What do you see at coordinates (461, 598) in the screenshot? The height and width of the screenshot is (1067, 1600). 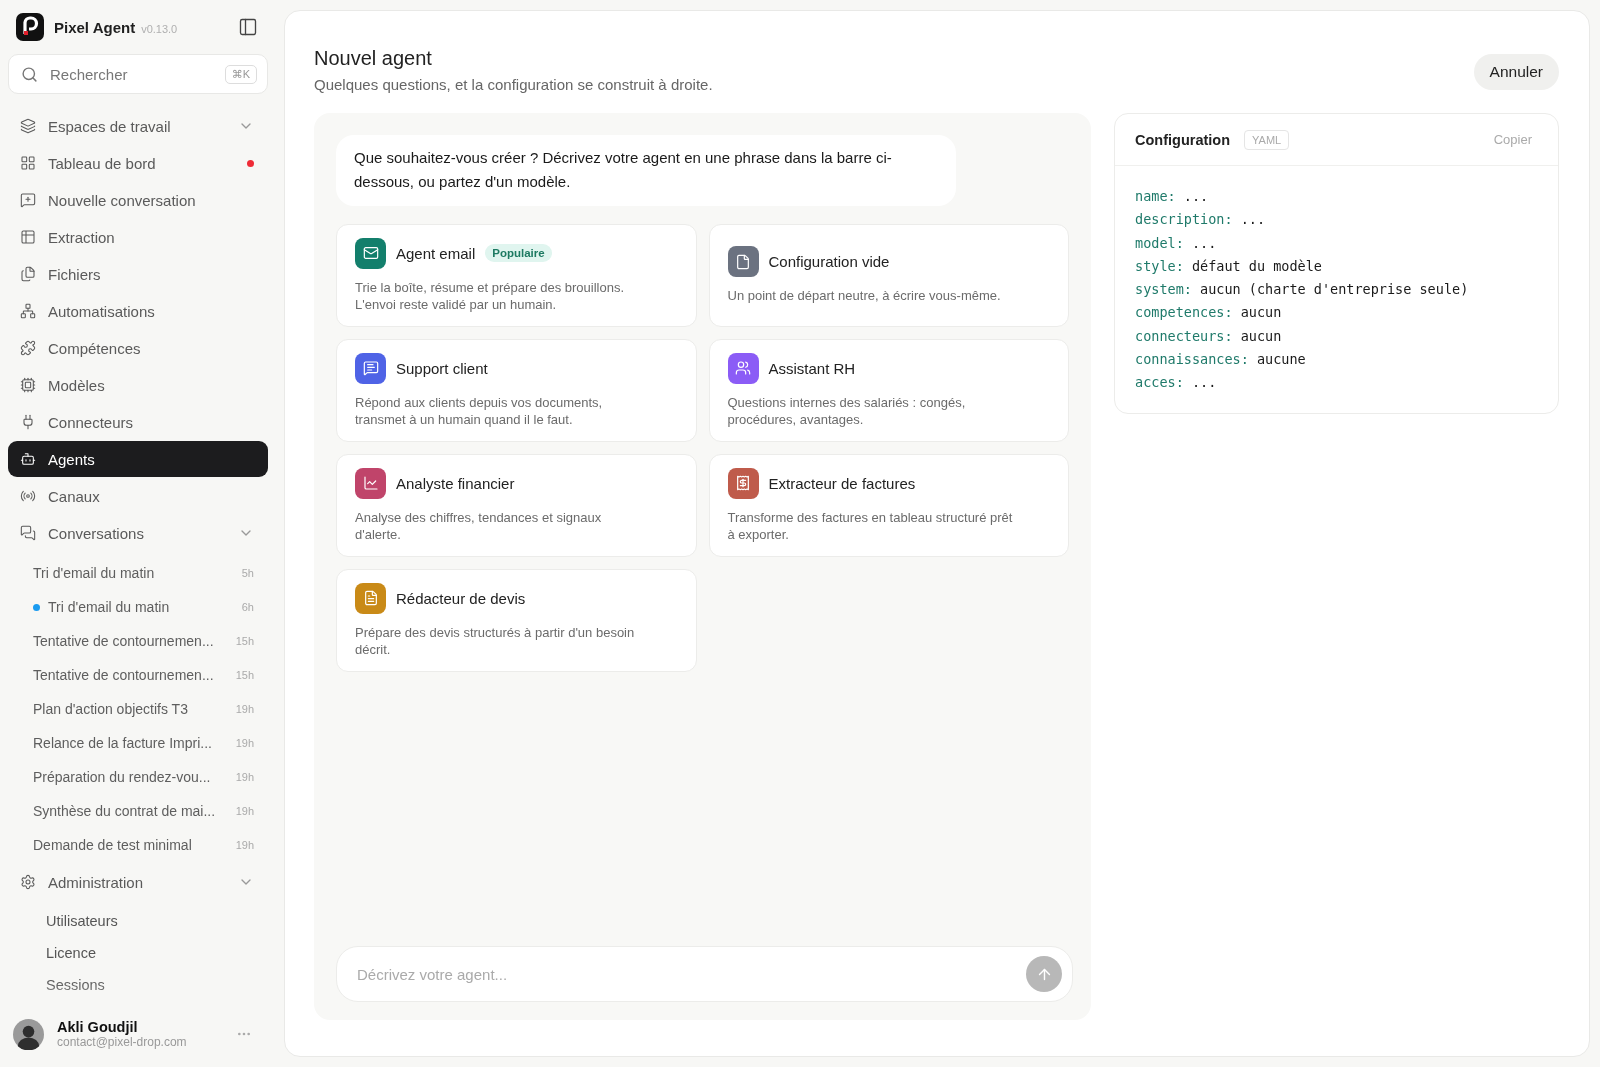 I see `template-title: Rédacteur de devis` at bounding box center [461, 598].